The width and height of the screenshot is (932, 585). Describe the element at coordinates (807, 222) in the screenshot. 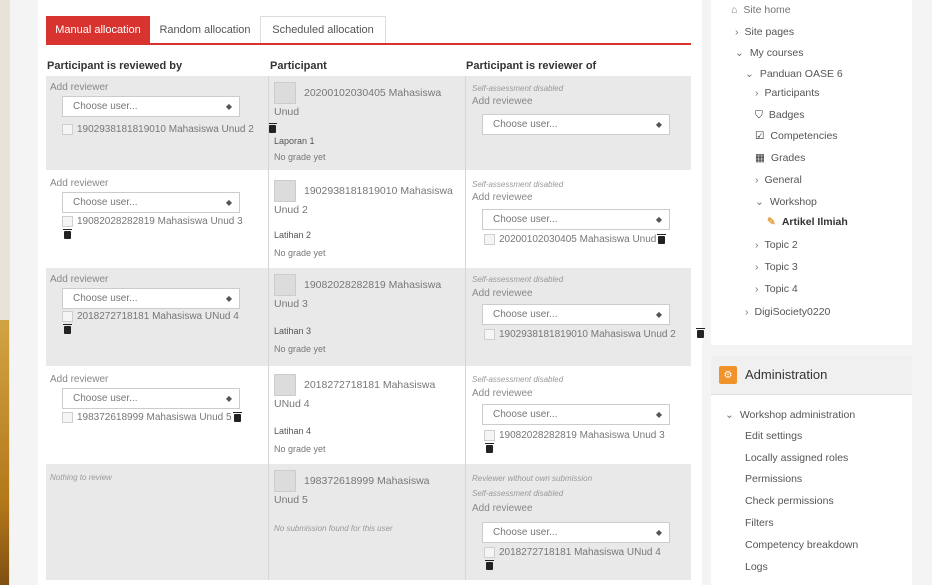

I see `nav-current-activity: ✎ Artikel Ilmiah` at that location.